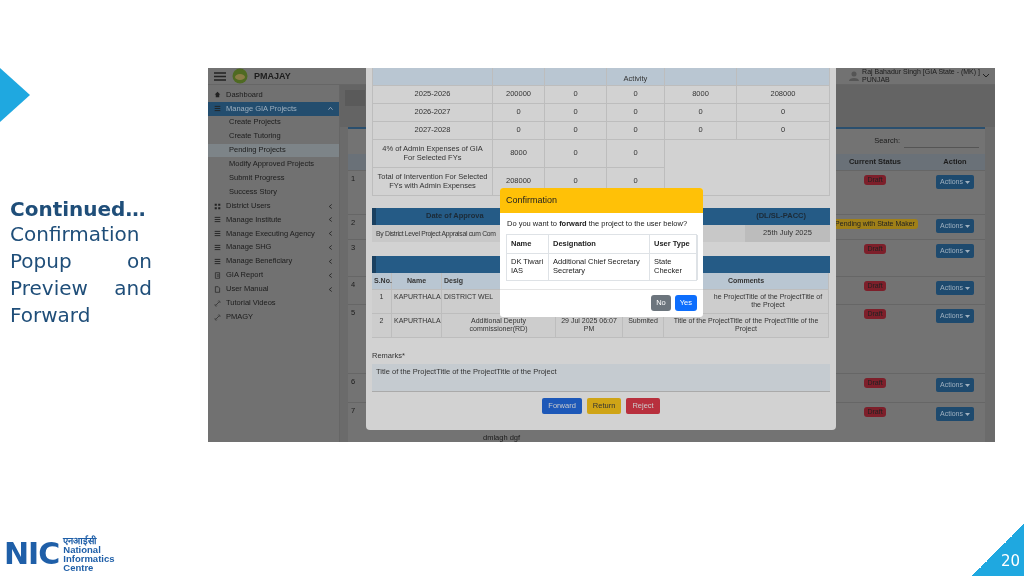 The image size is (1024, 576). Describe the element at coordinates (217, 289) in the screenshot. I see `document-icon` at that location.